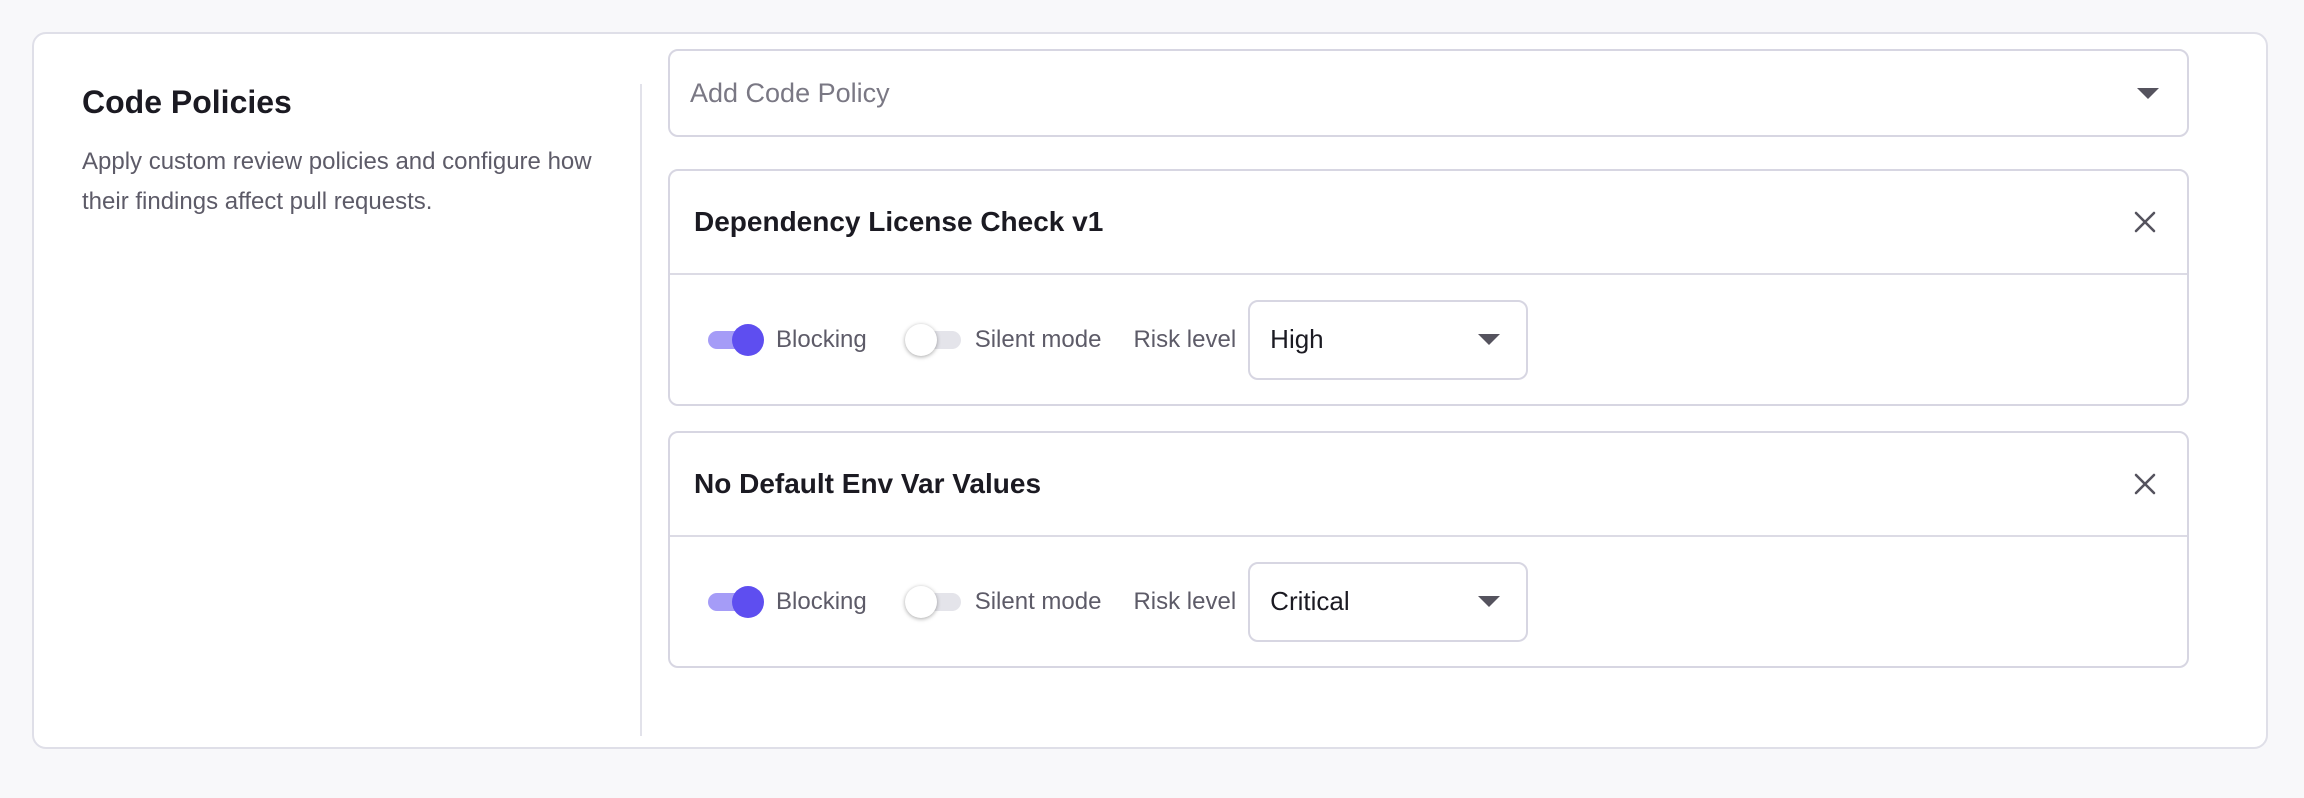  Describe the element at coordinates (1297, 339) in the screenshot. I see `risk-level-value: High` at that location.